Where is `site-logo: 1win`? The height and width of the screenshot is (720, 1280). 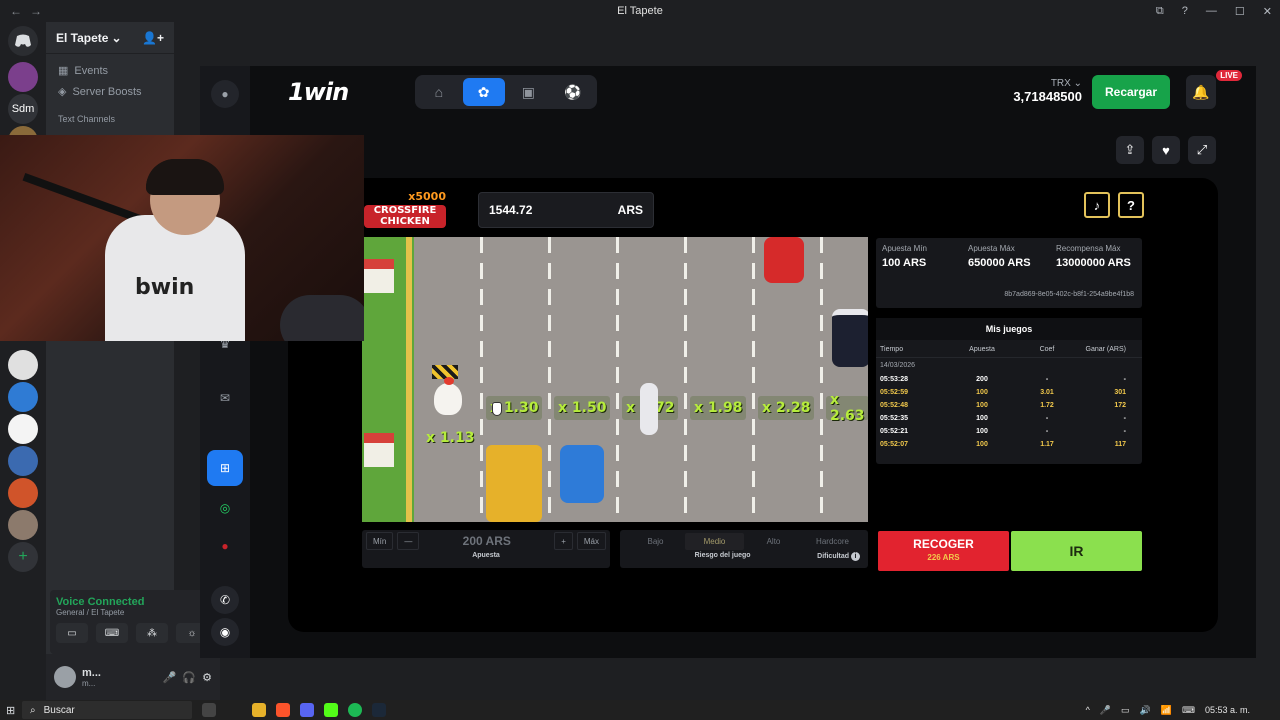
site-logo: 1win is located at coordinates (318, 92).